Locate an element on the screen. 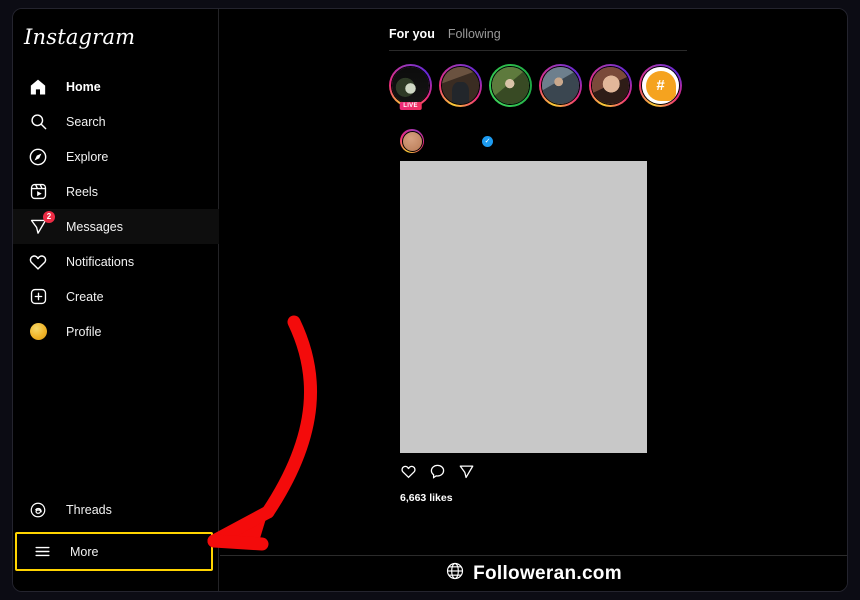 The width and height of the screenshot is (860, 600). tab-following: Following is located at coordinates (474, 34).